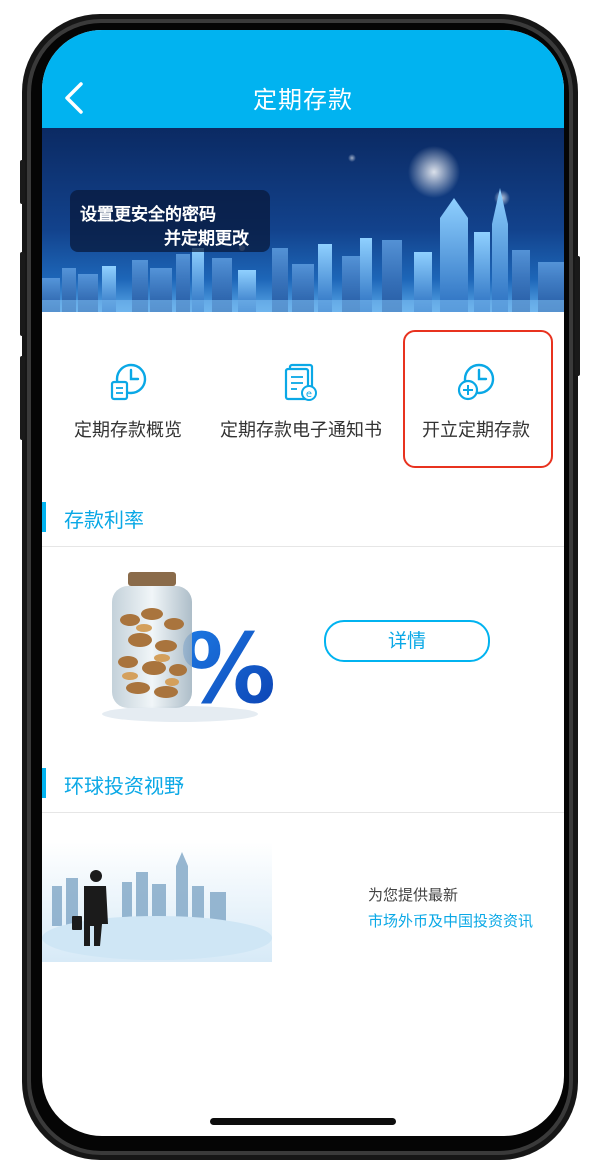  I want to click on quick-action-label: 定期存款概览, so click(128, 430).